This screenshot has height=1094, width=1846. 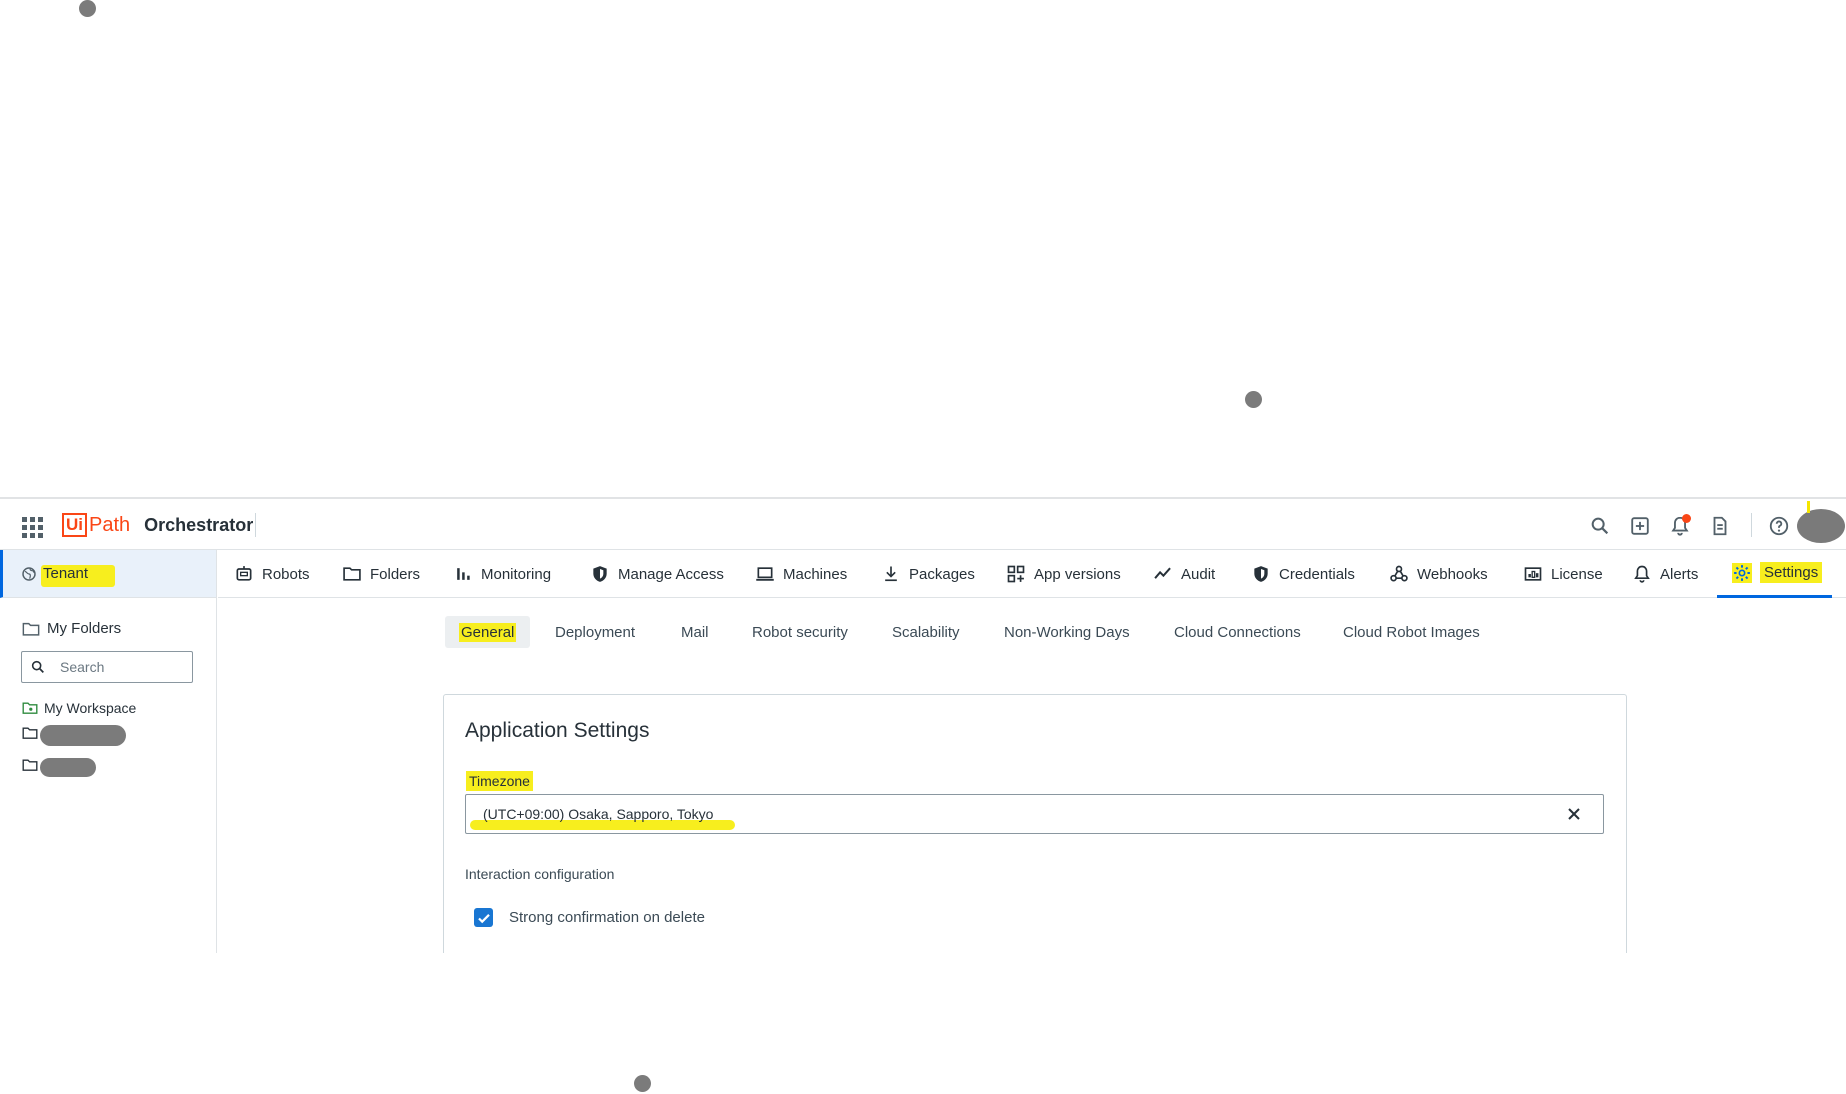 What do you see at coordinates (1577, 574) in the screenshot?
I see `nav-label: License` at bounding box center [1577, 574].